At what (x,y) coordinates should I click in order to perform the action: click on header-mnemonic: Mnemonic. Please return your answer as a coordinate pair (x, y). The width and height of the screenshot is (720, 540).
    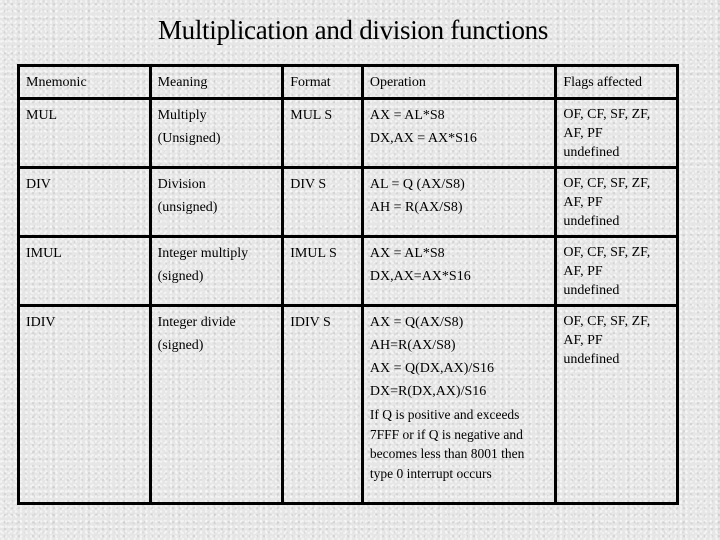
    Looking at the image, I should click on (84, 82).